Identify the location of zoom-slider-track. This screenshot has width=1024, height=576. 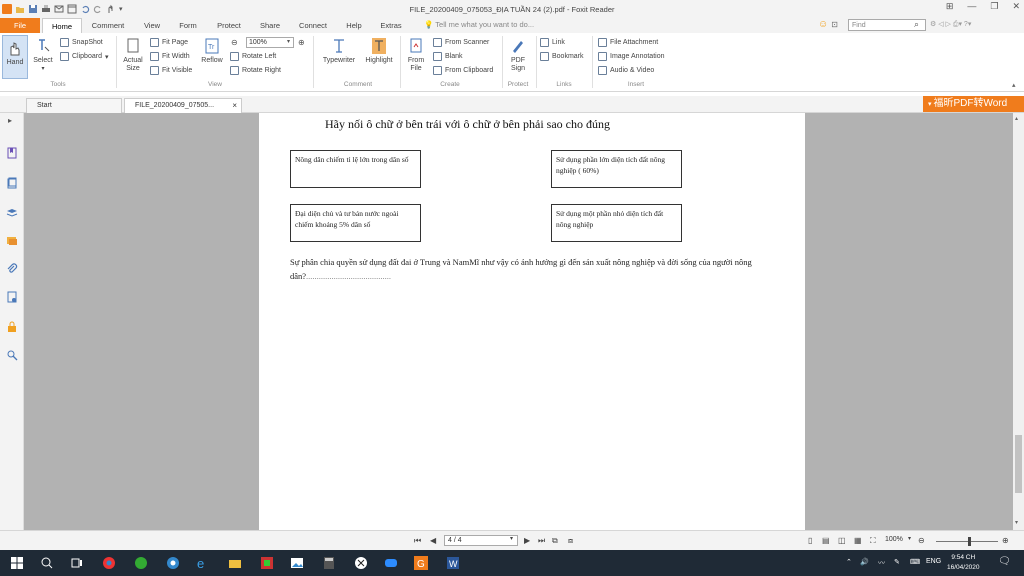
(967, 541).